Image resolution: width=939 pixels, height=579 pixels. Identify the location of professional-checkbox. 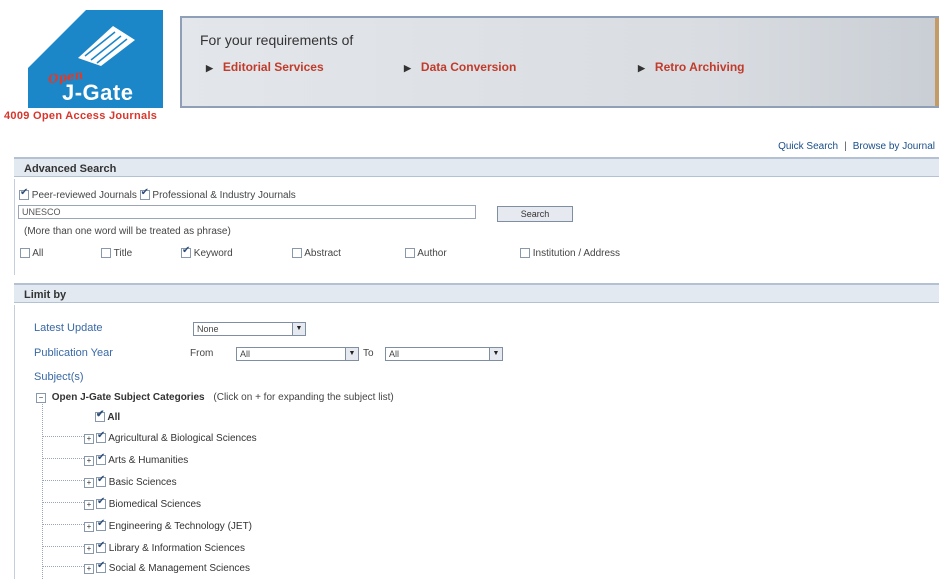
(144, 193).